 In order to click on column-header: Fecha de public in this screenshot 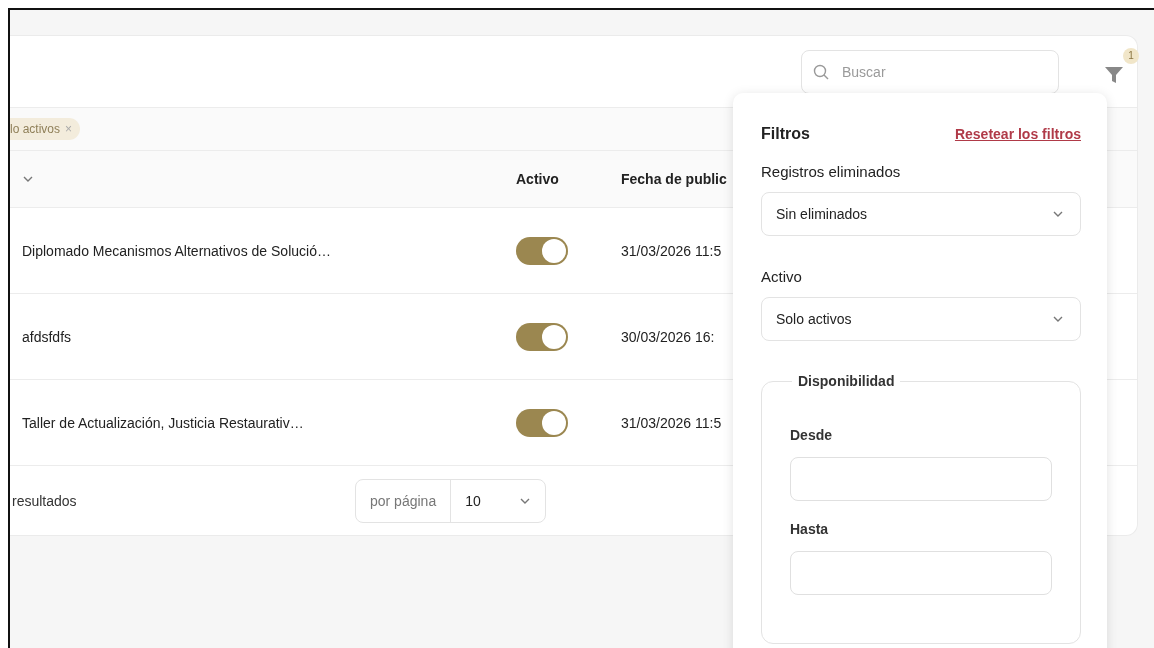, I will do `click(674, 179)`.